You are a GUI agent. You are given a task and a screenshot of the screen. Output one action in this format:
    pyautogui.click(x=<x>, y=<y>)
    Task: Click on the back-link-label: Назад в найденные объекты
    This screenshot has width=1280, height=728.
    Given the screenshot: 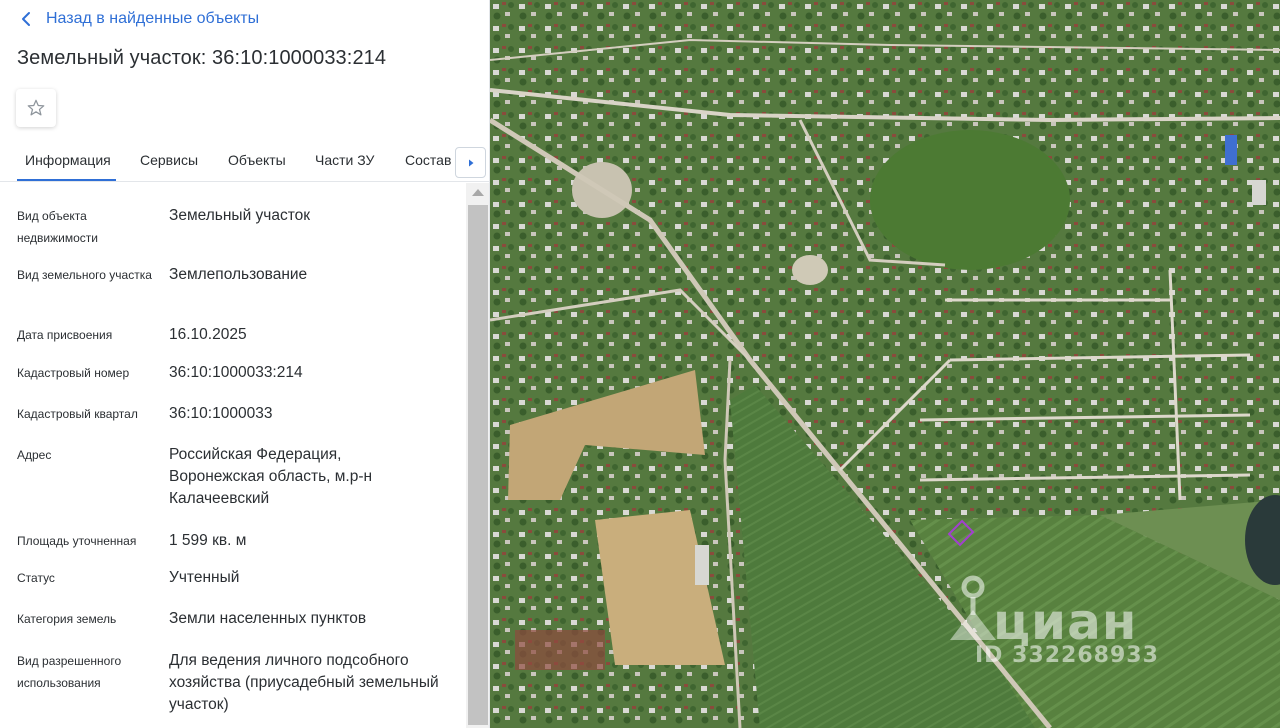 What is the action you would take?
    pyautogui.click(x=152, y=19)
    